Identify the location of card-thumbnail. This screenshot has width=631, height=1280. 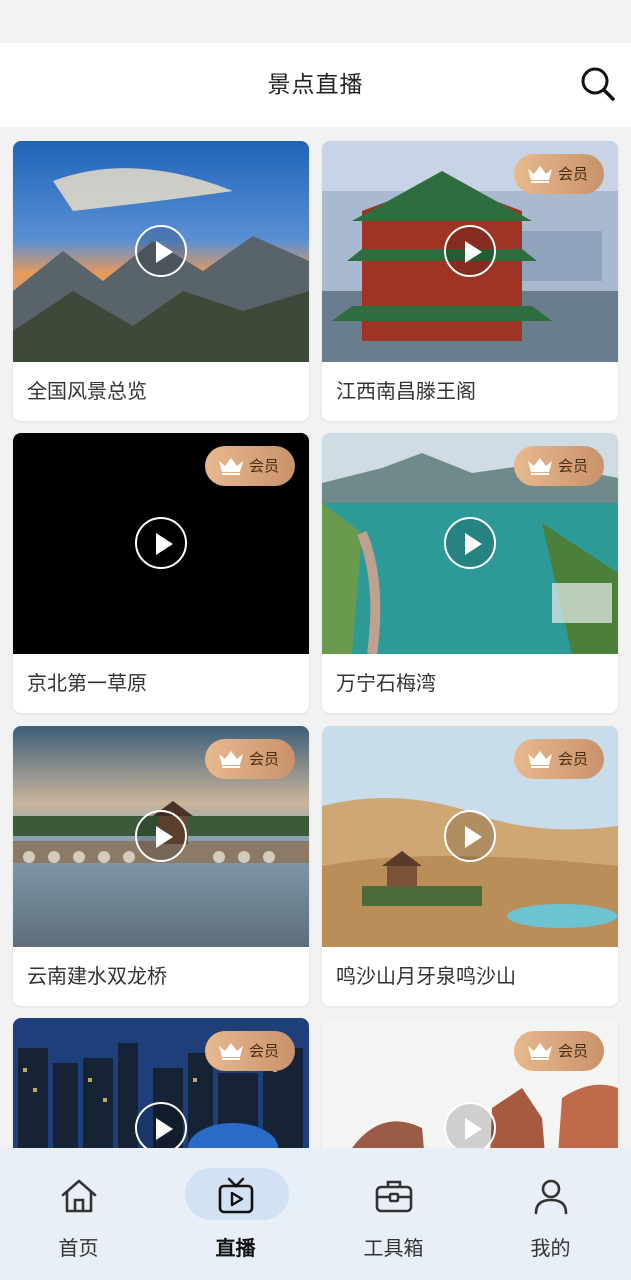
(161, 251).